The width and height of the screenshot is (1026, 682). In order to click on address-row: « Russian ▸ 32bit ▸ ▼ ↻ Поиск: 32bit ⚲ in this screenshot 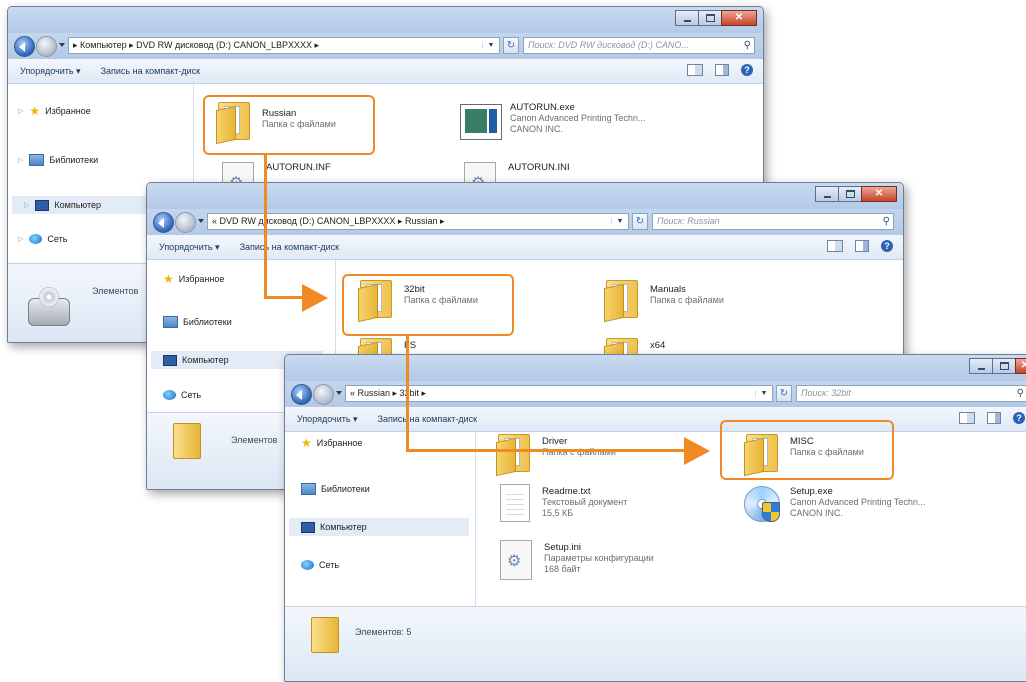, I will do `click(655, 394)`.